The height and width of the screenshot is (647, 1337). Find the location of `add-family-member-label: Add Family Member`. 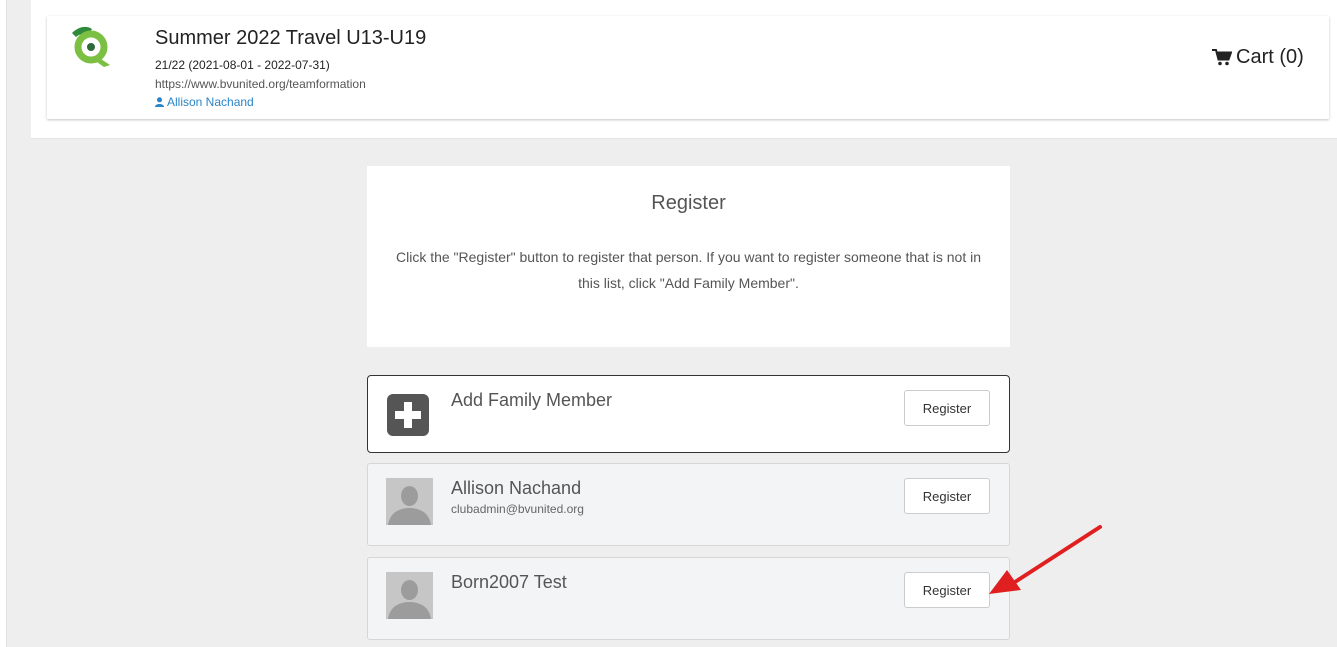

add-family-member-label: Add Family Member is located at coordinates (532, 400).